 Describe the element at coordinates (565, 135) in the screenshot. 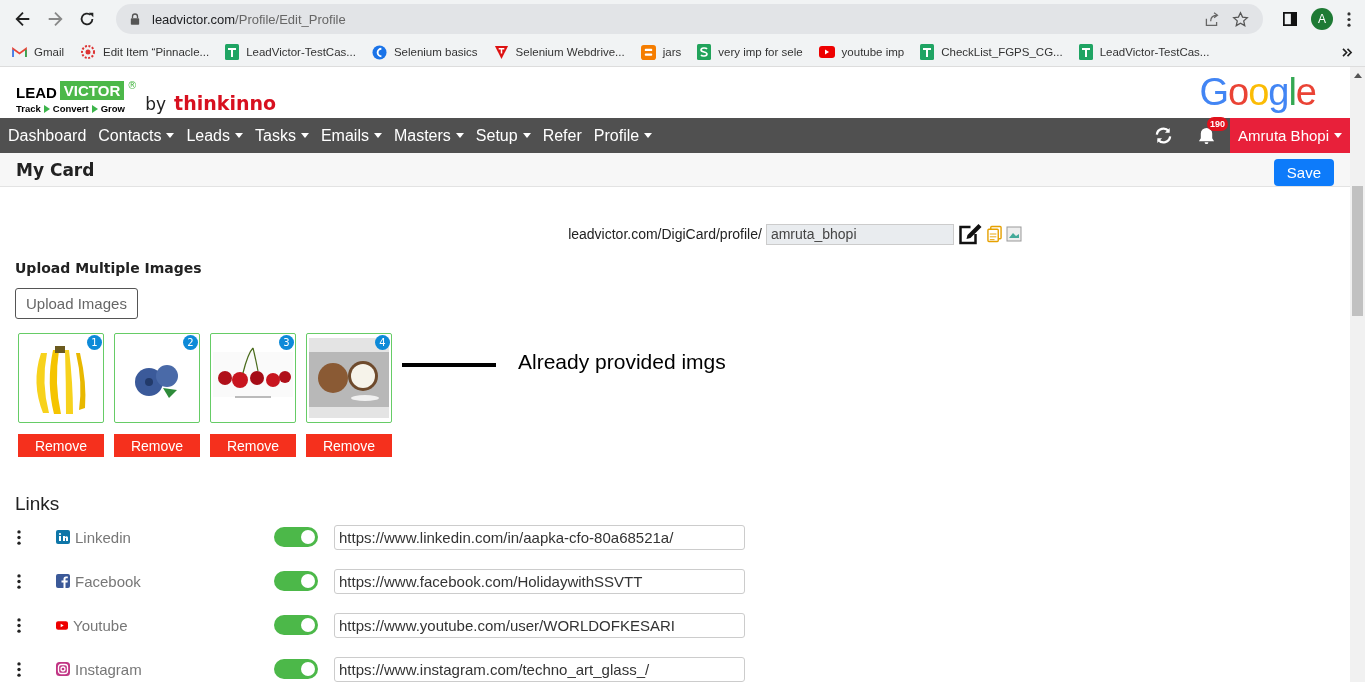

I see `nav-menu-item: Refer` at that location.